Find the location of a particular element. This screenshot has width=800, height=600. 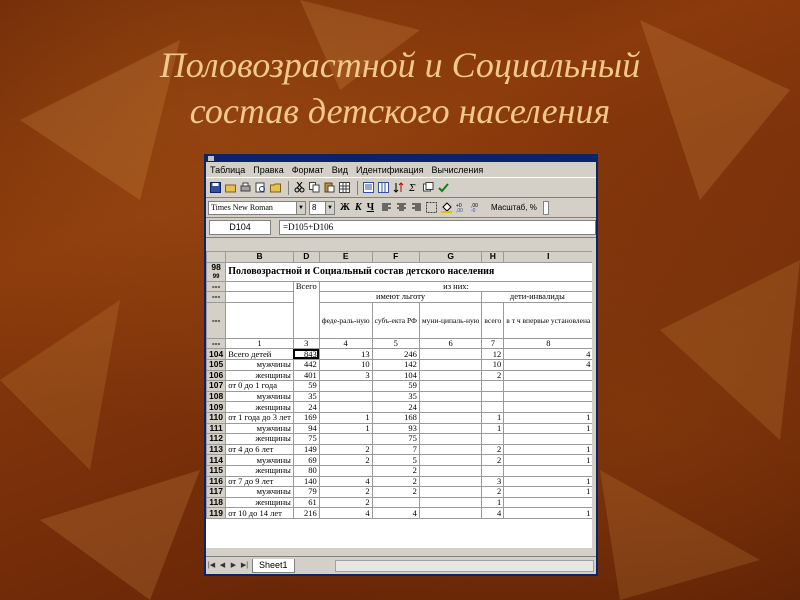

column-number-cell: 6 is located at coordinates (450, 343).